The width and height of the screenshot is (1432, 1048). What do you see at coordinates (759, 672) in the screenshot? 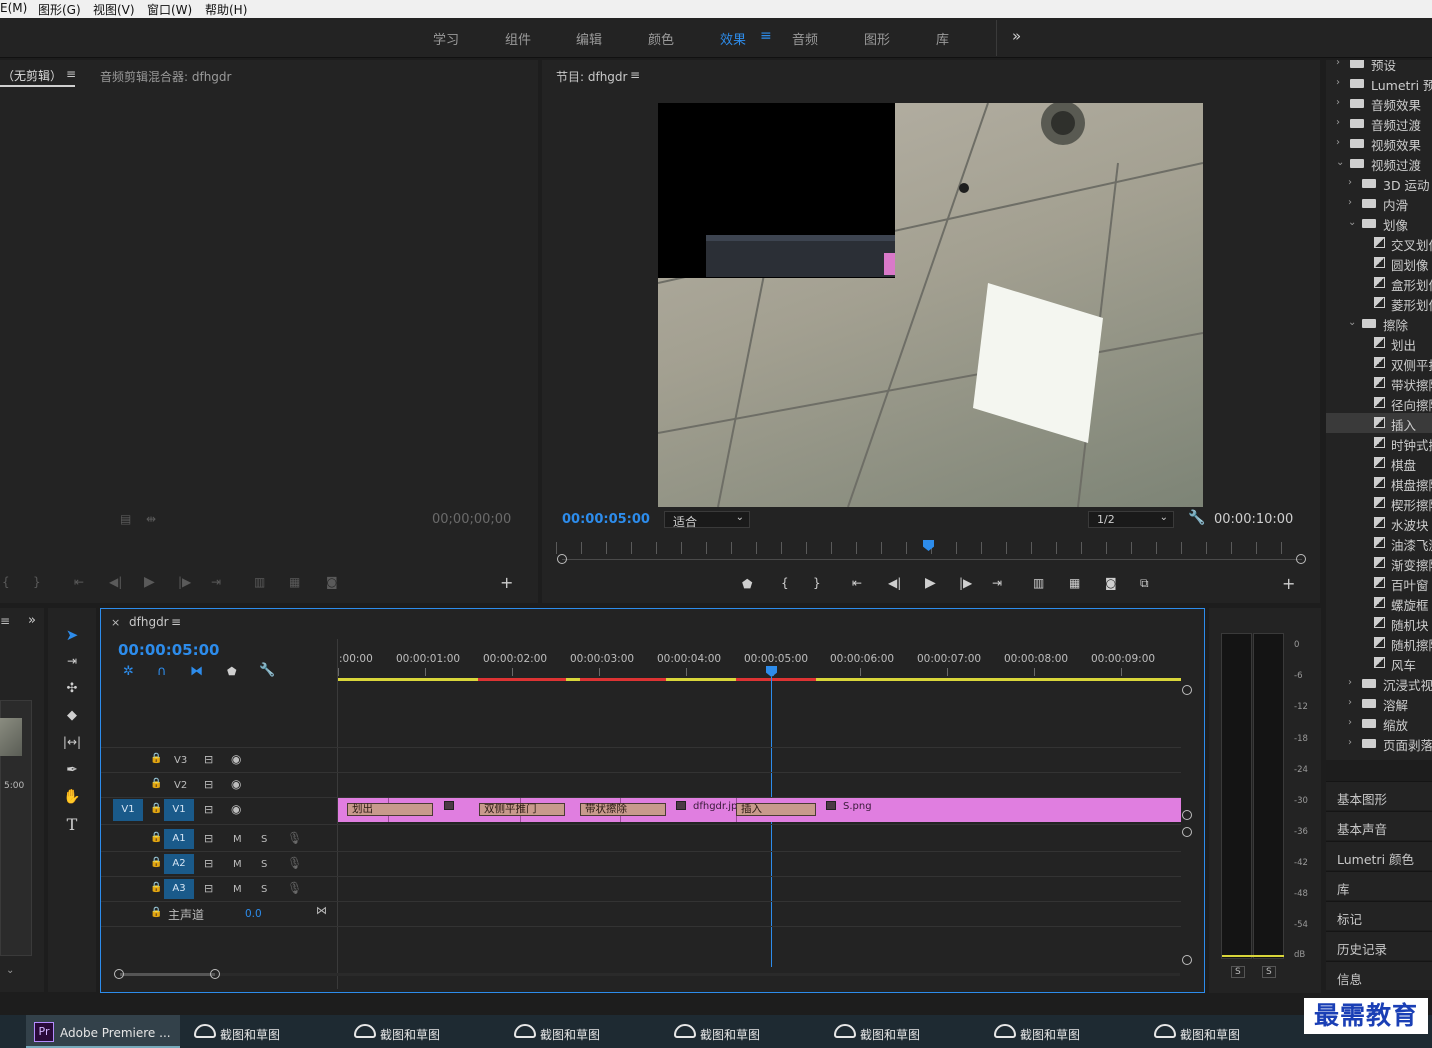
I see `time-ruler` at bounding box center [759, 672].